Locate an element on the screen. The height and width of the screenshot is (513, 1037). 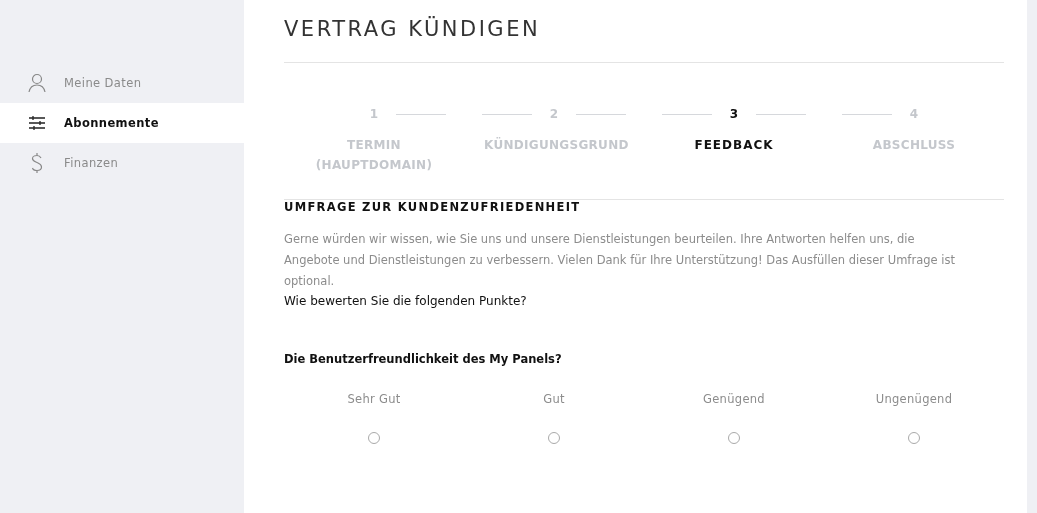
prompt-text: Wie bewerten Sie die folgenden Punkte? is located at coordinates (406, 301).